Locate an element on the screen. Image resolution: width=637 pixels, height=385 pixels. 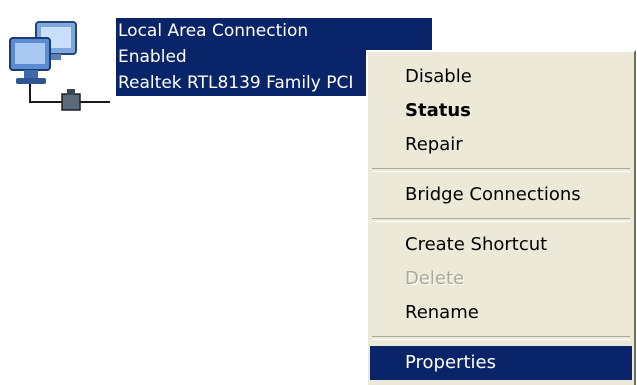
menu-item-delete: Delete is located at coordinates (435, 278).